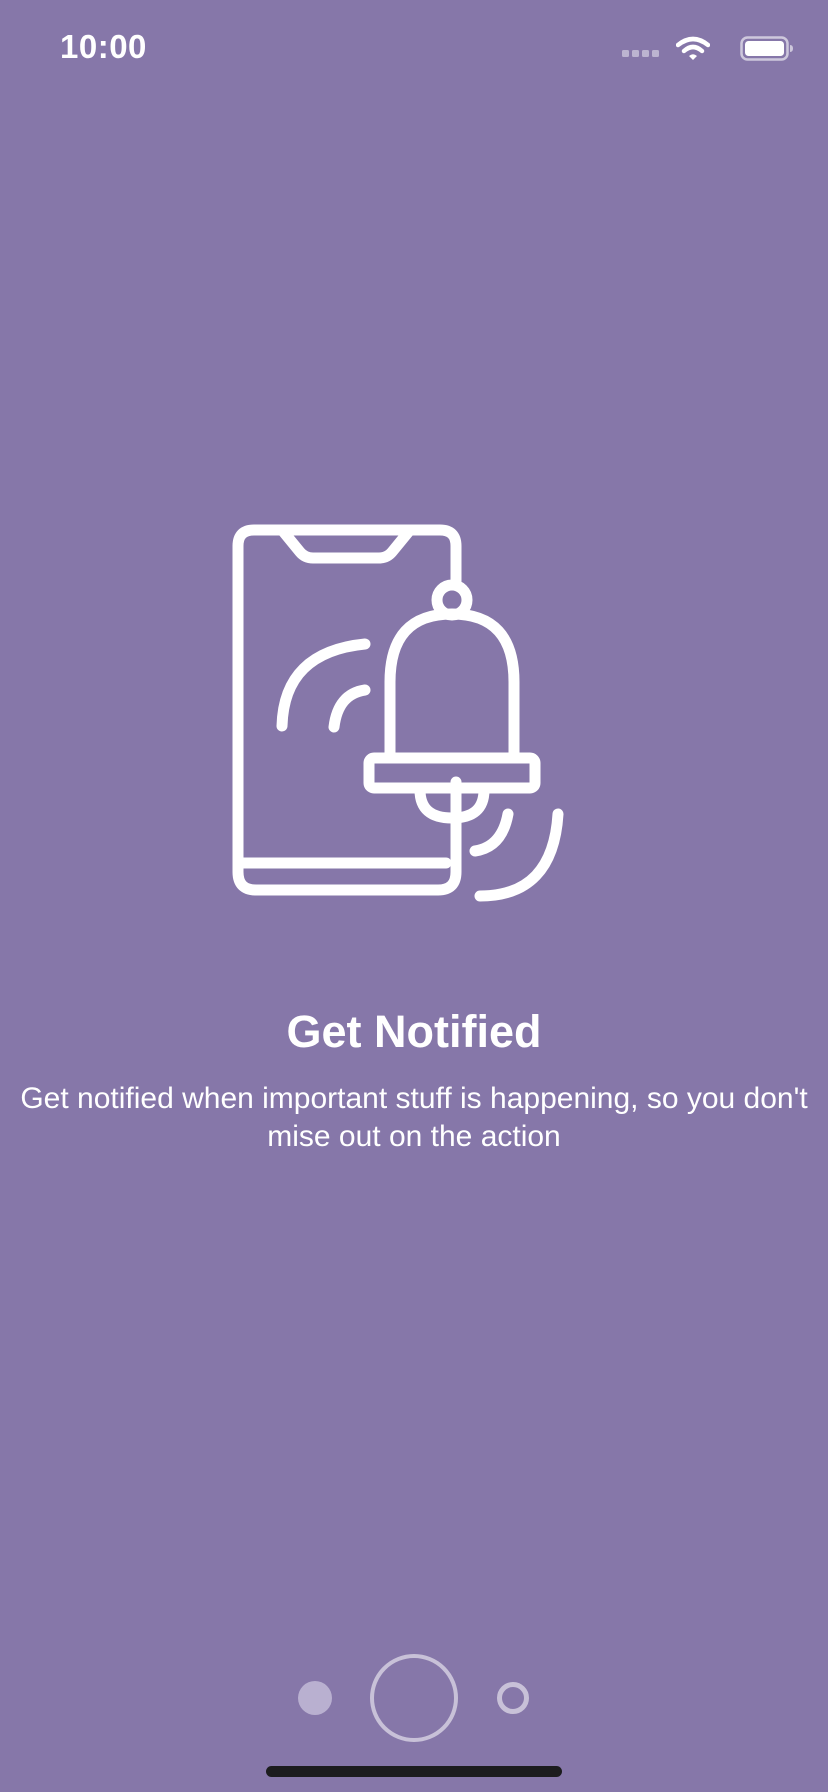  Describe the element at coordinates (103, 46) in the screenshot. I see `status-time: 10:00` at that location.